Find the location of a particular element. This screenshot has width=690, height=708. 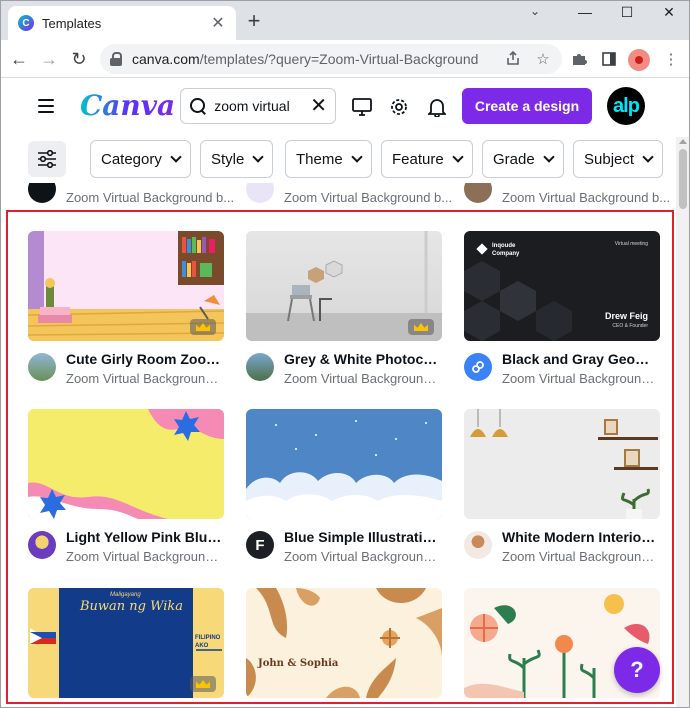

filter-theme: Theme is located at coordinates (328, 159).